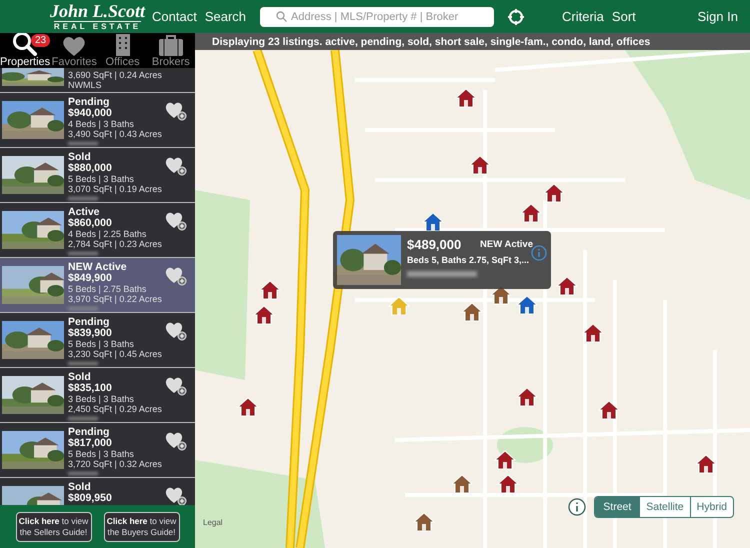 This screenshot has height=548, width=750. Describe the element at coordinates (516, 16) in the screenshot. I see `locate-icon` at that location.